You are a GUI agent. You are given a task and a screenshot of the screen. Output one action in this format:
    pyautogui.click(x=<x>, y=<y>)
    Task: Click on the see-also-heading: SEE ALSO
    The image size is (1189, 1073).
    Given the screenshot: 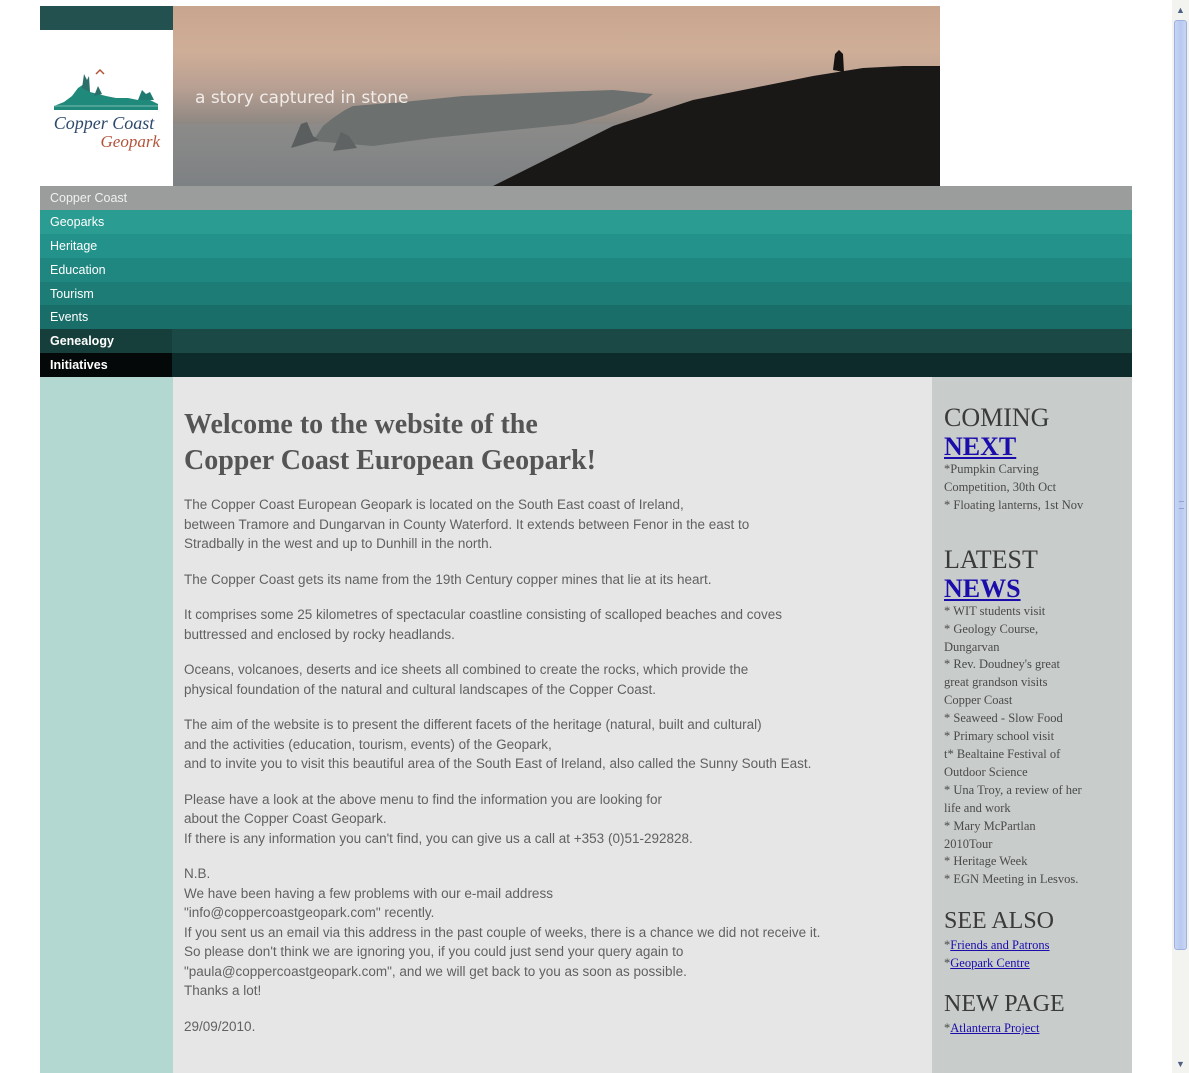 What is the action you would take?
    pyautogui.click(x=999, y=921)
    